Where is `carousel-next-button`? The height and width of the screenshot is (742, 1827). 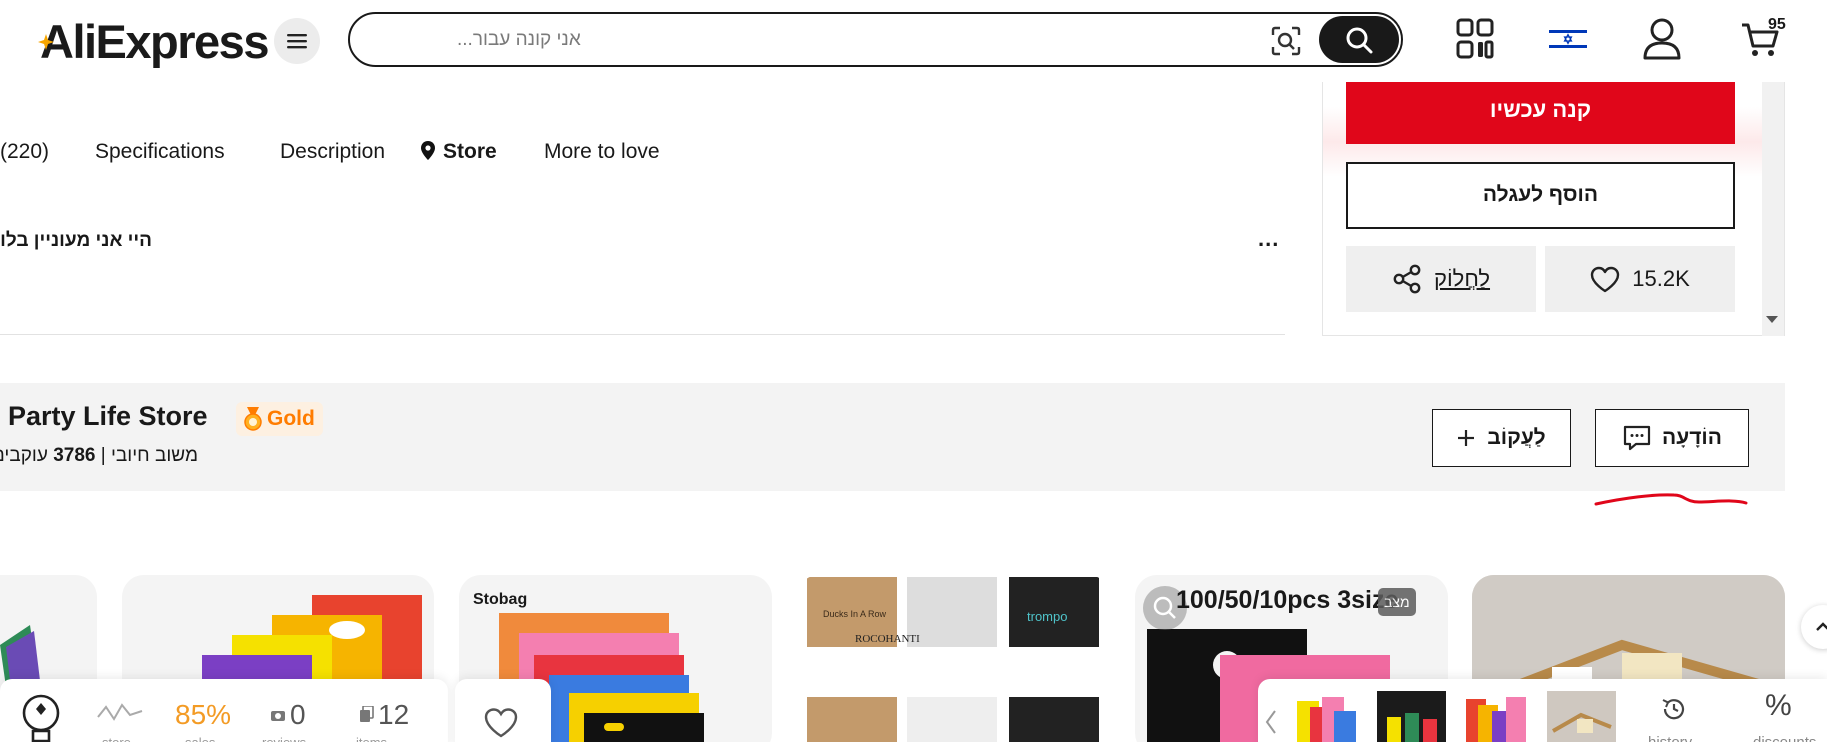 carousel-next-button is located at coordinates (1814, 627).